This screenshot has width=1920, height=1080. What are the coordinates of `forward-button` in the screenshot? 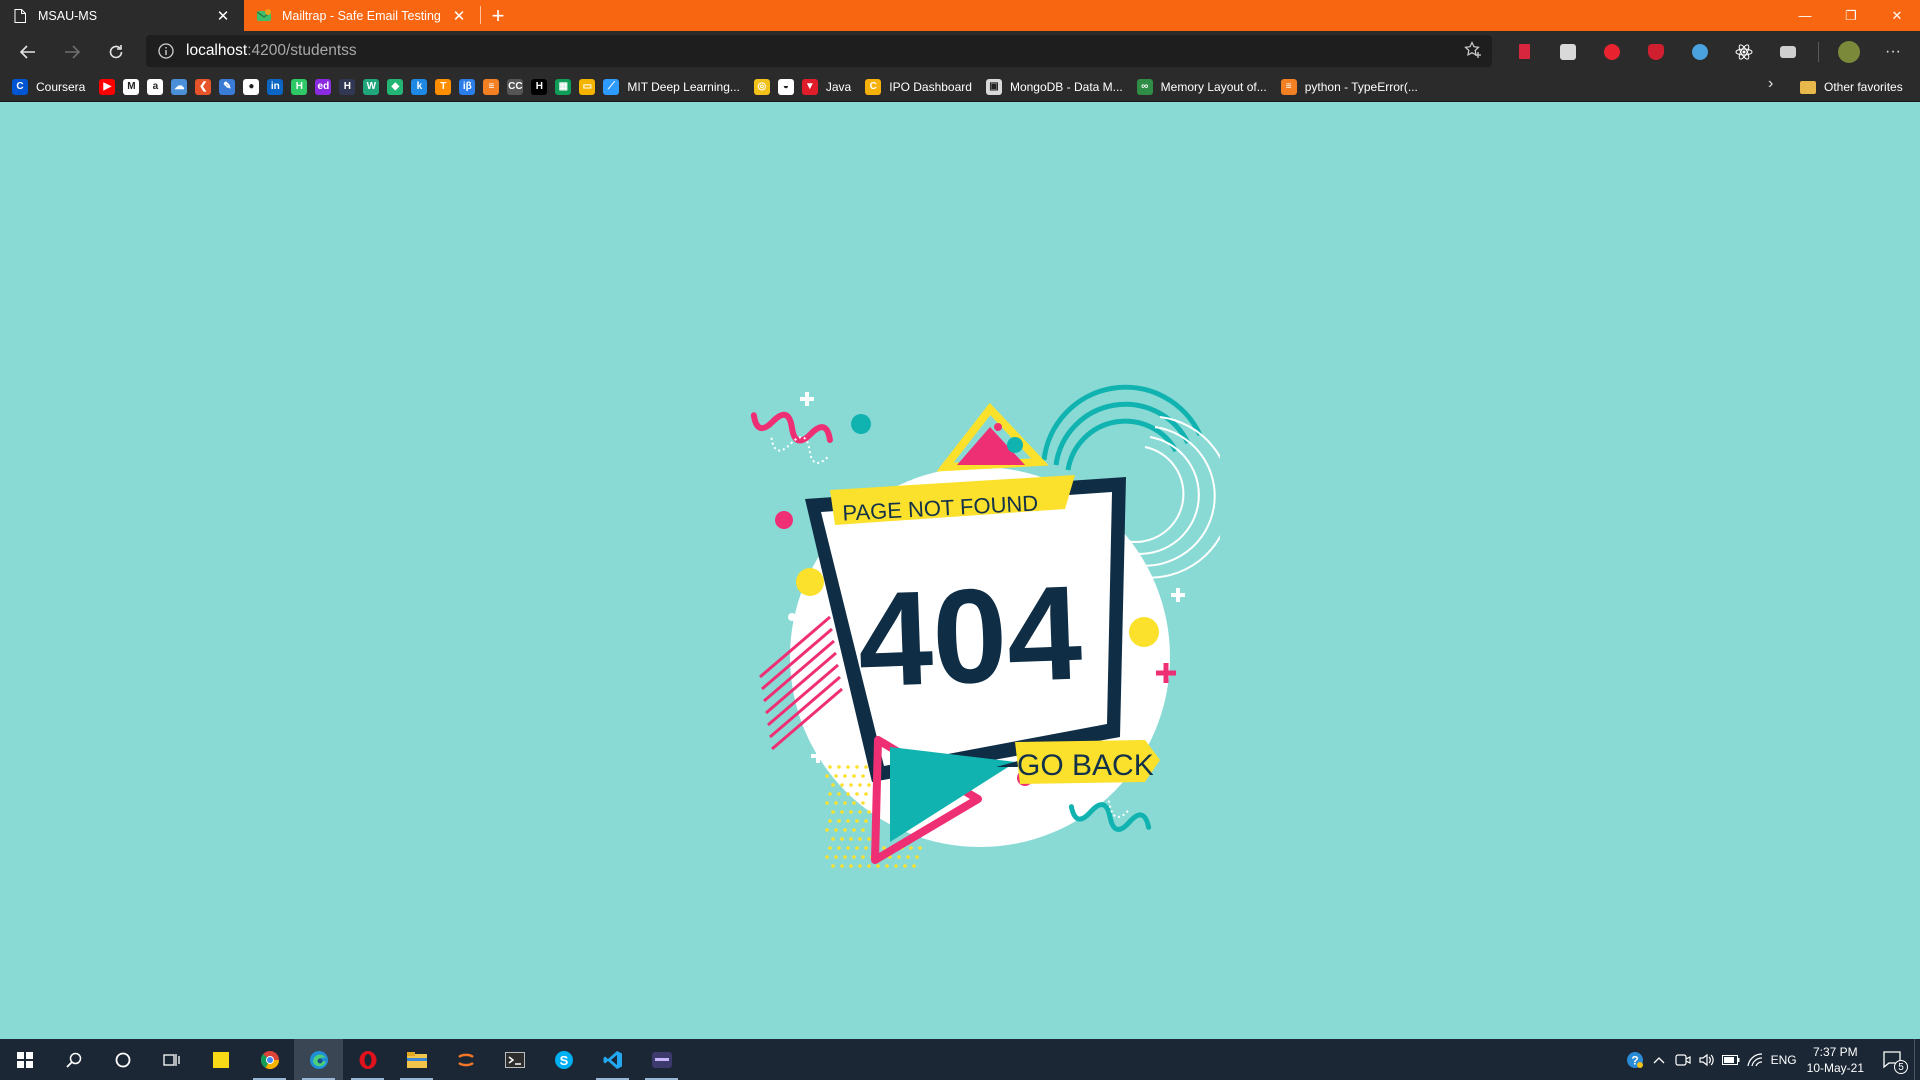 It's located at (72, 52).